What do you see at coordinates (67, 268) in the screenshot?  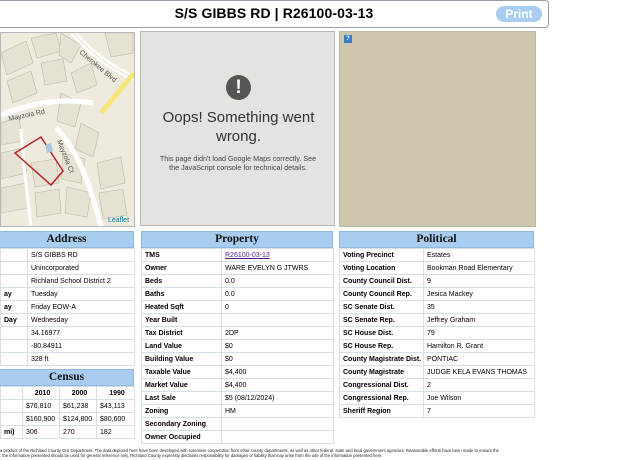 I see `address-row: Unincorporated` at bounding box center [67, 268].